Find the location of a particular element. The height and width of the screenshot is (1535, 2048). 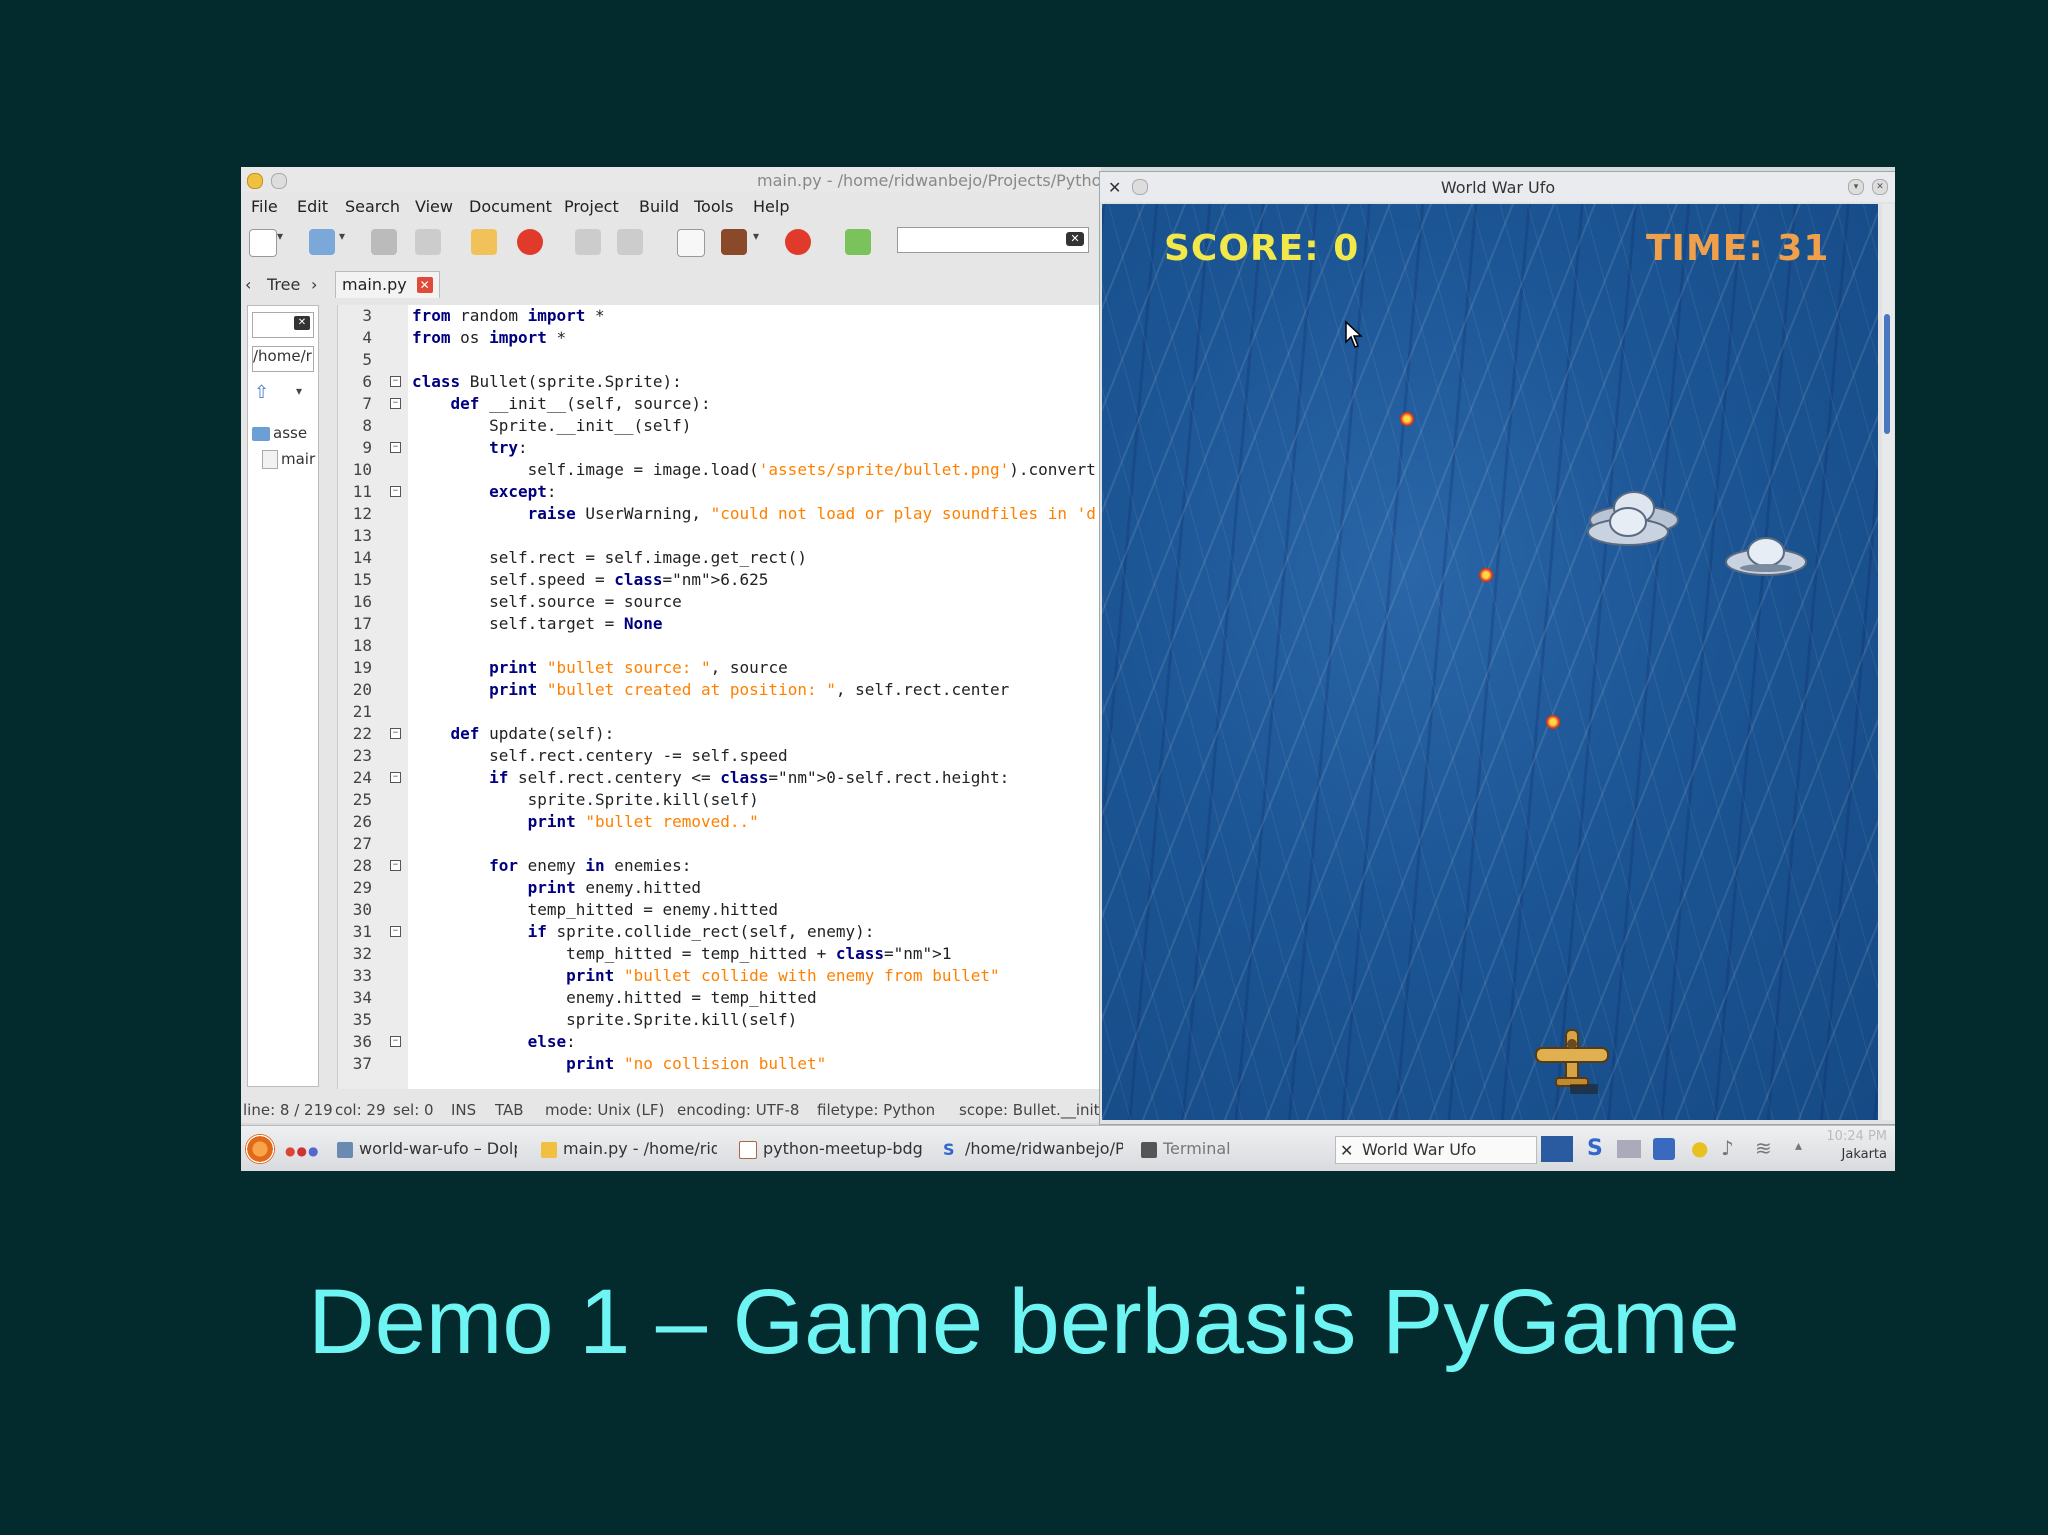

window-menu-icon is located at coordinates (279, 181).